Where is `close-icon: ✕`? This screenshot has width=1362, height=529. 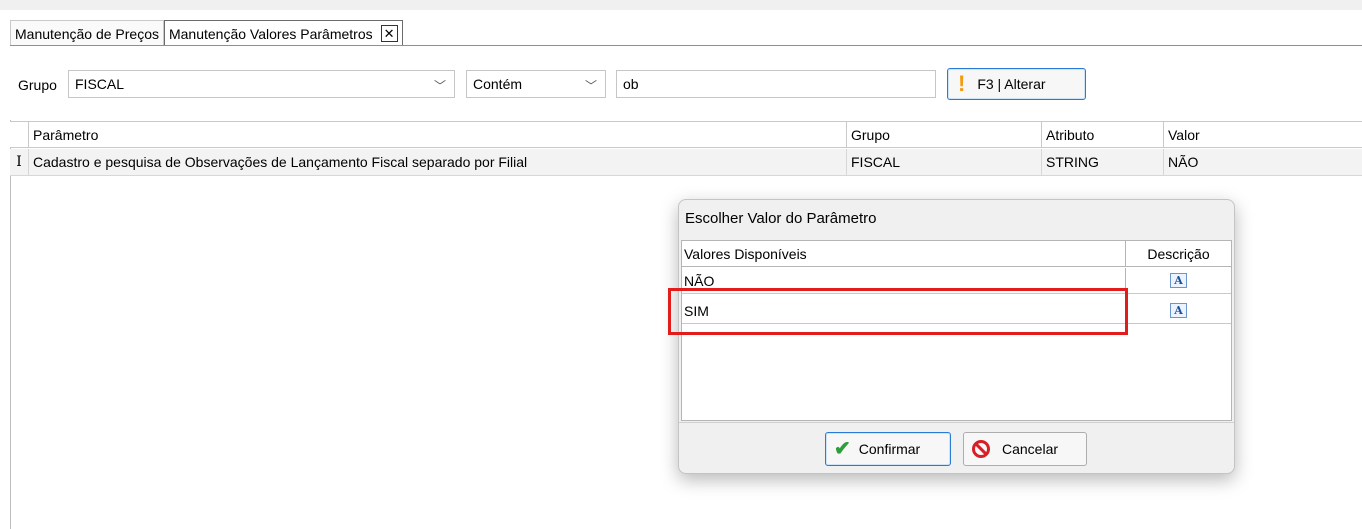
close-icon: ✕ is located at coordinates (389, 33).